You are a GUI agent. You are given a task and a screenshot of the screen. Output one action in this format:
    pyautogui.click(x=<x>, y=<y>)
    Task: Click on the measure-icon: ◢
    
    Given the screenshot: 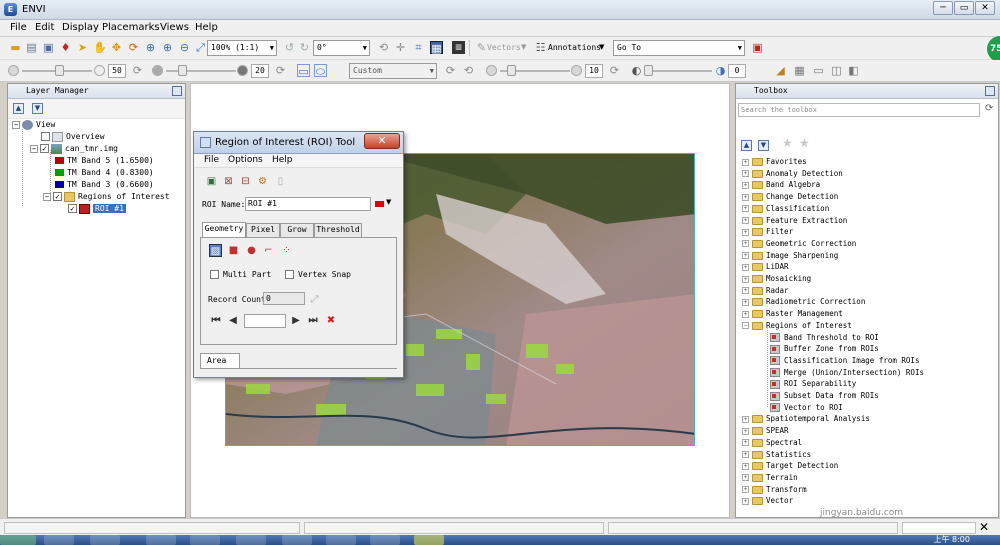 What is the action you would take?
    pyautogui.click(x=780, y=70)
    